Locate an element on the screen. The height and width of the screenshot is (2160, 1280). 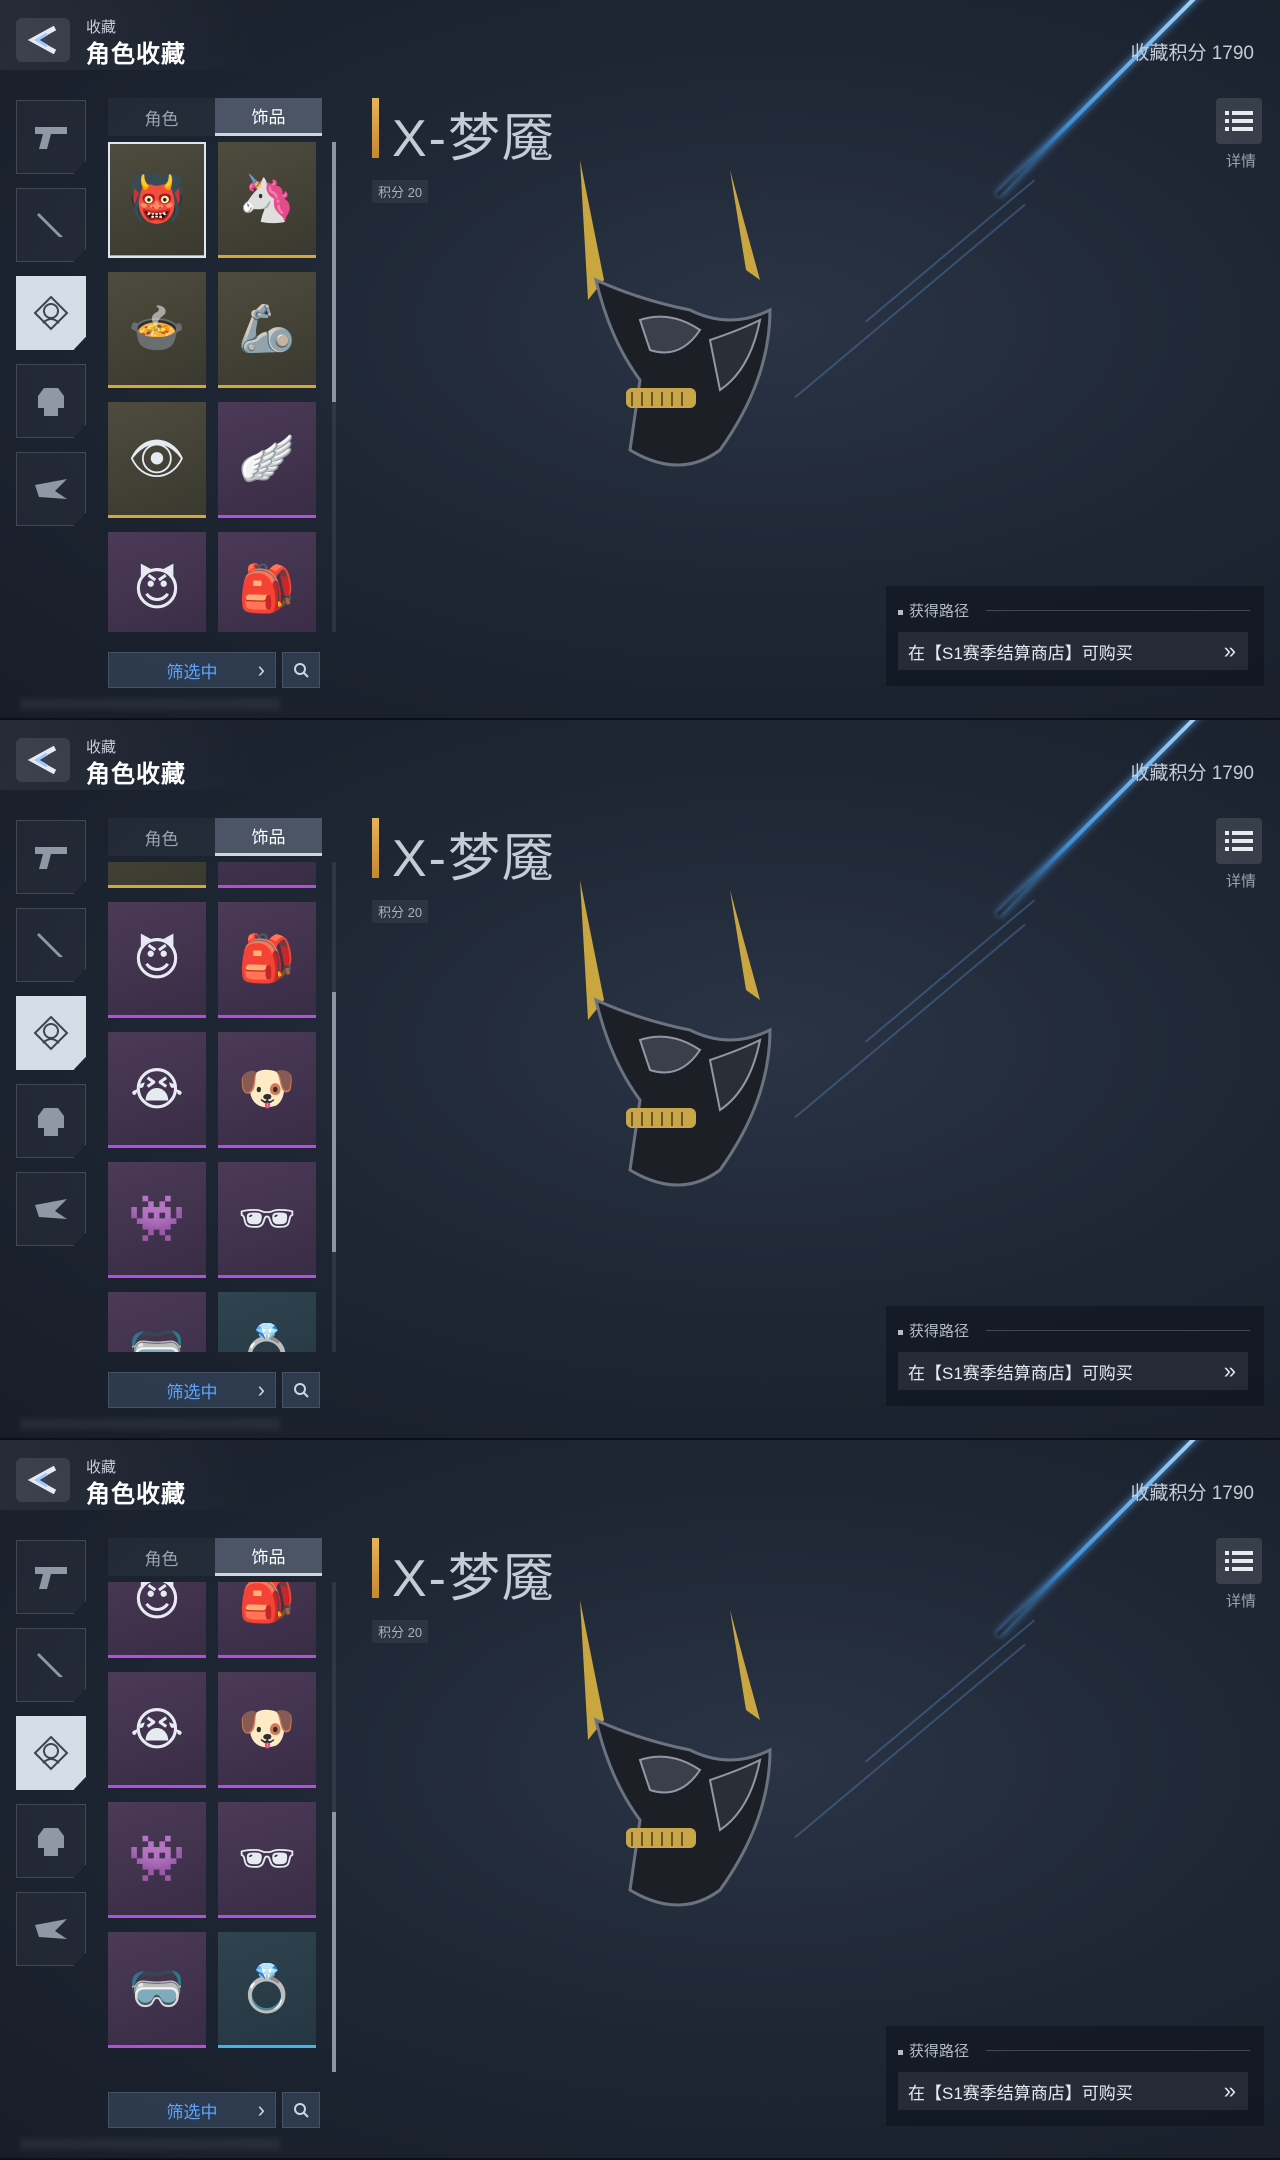
winged-glasses-icon: 🥽 is located at coordinates (157, 1988).